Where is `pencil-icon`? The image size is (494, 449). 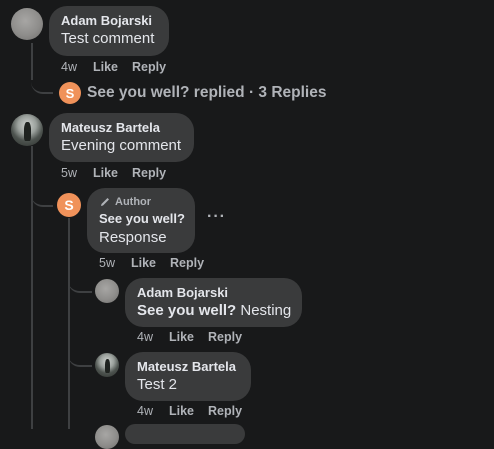 pencil-icon is located at coordinates (105, 202).